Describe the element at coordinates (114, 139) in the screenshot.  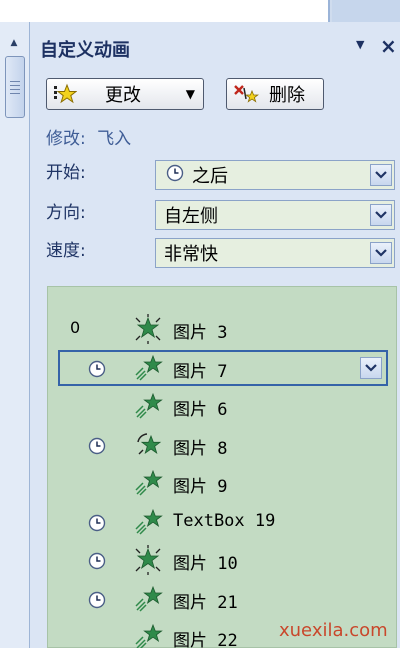
I see `modify-effect-name: 飞入` at that location.